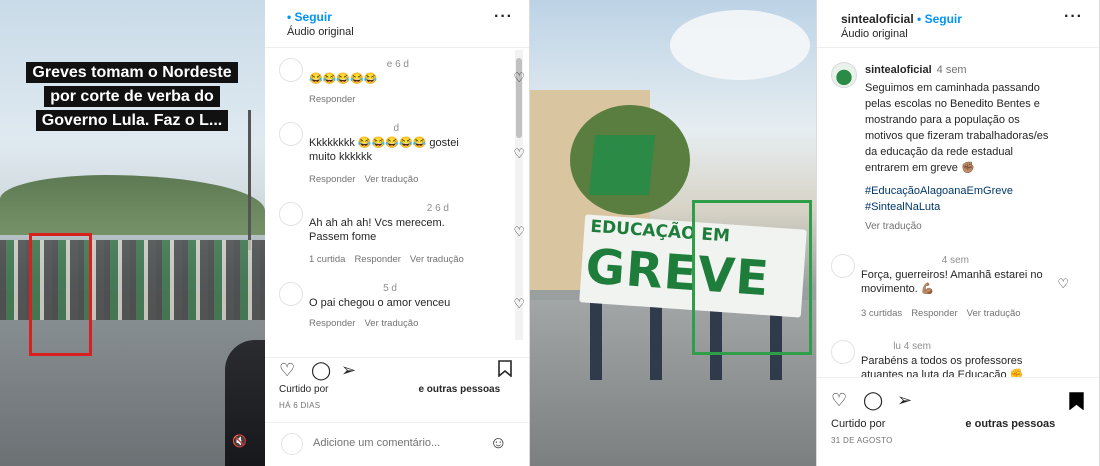 This screenshot has height=466, width=1100. Describe the element at coordinates (239, 441) in the screenshot. I see `mute-icon: 🔇` at that location.